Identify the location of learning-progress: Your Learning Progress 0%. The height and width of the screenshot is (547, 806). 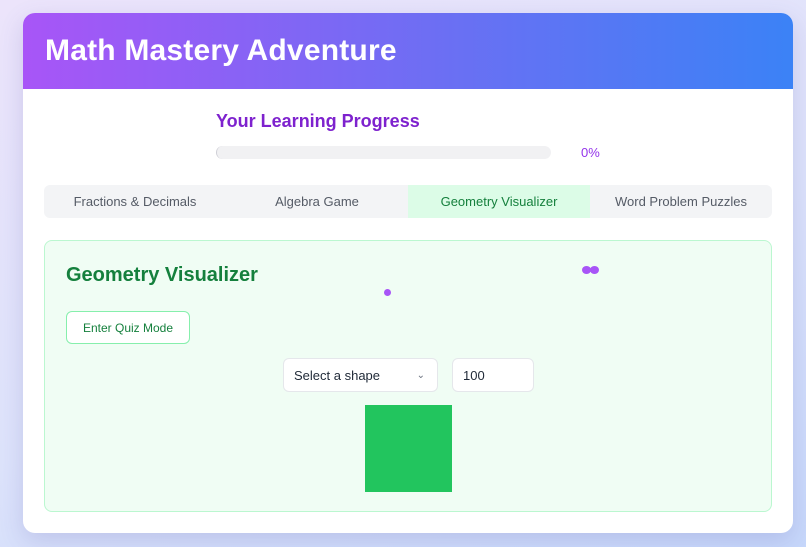
(416, 135).